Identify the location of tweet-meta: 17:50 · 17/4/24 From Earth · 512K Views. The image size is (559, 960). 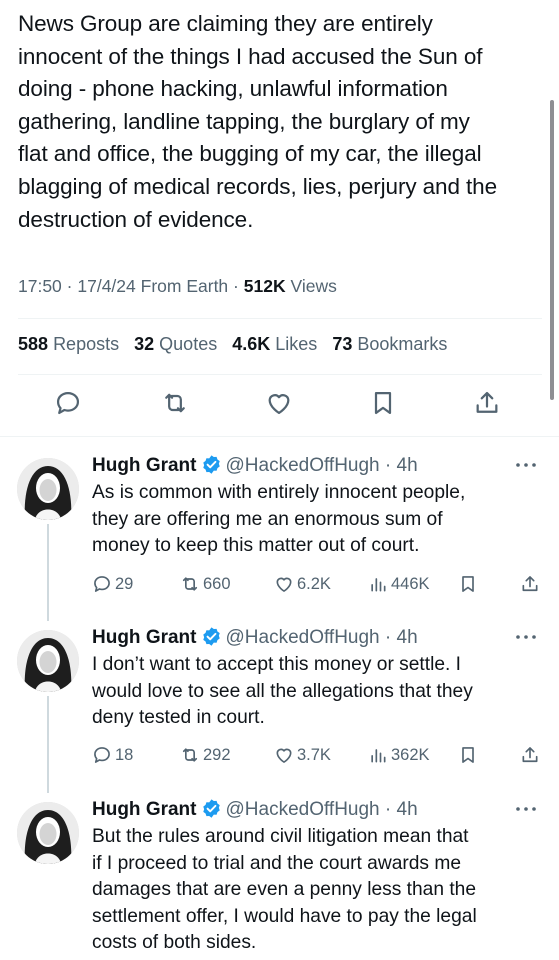
(177, 286).